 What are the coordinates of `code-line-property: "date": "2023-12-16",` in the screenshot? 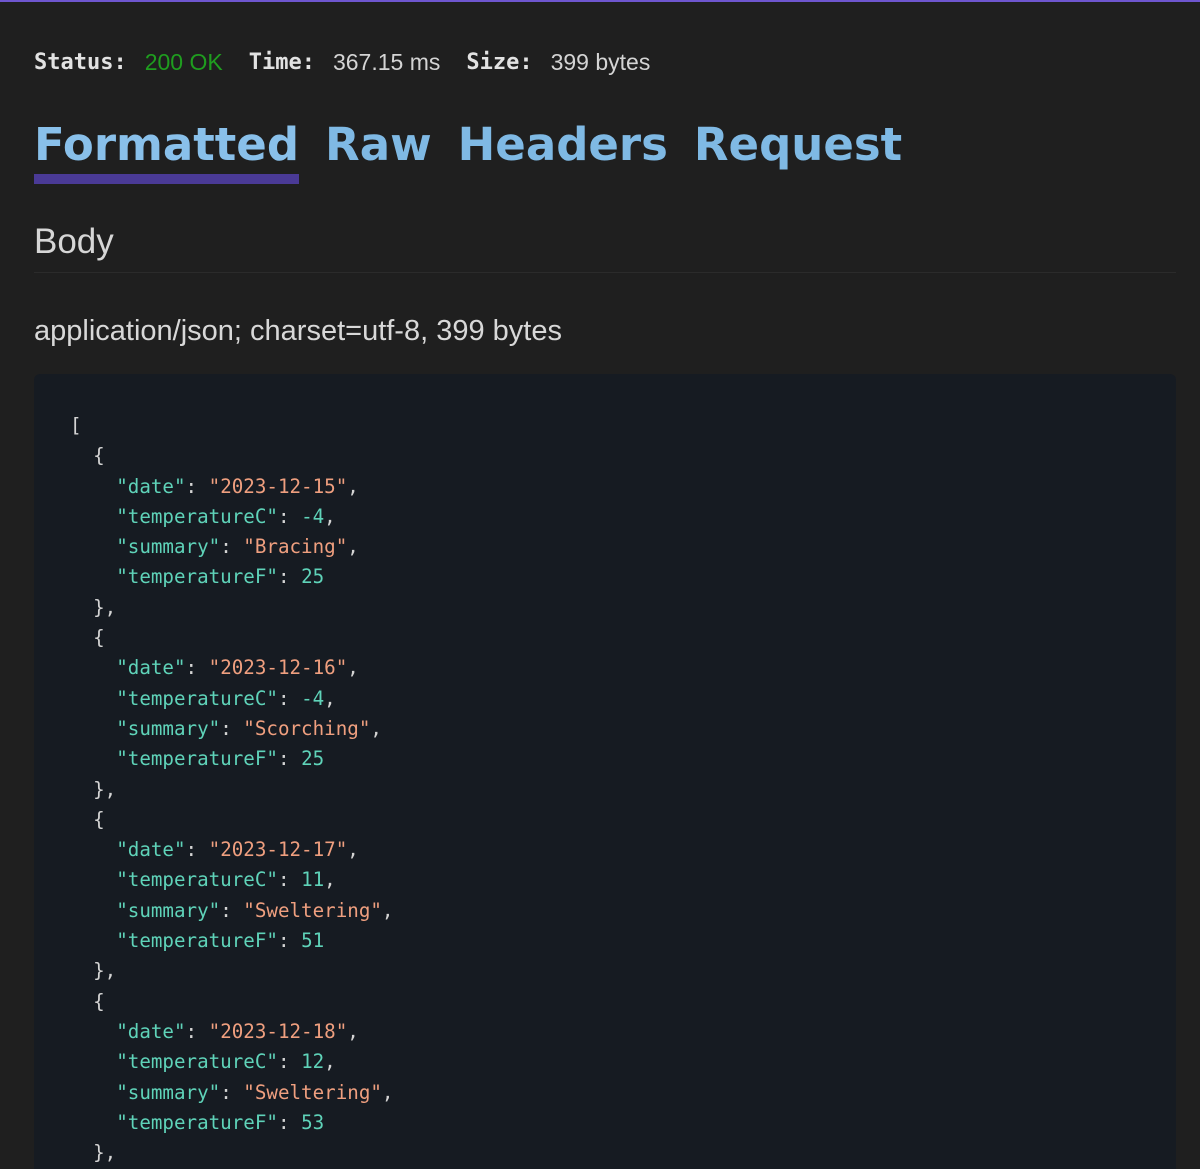 It's located at (231, 668).